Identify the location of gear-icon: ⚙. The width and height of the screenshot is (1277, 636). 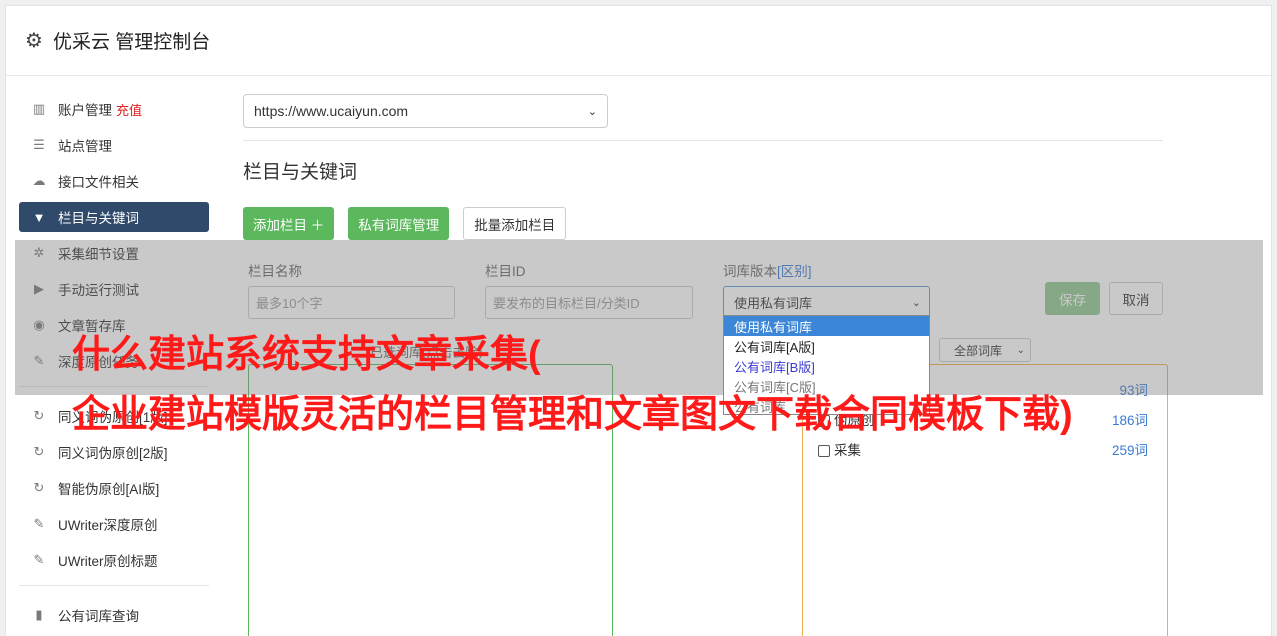
(34, 41).